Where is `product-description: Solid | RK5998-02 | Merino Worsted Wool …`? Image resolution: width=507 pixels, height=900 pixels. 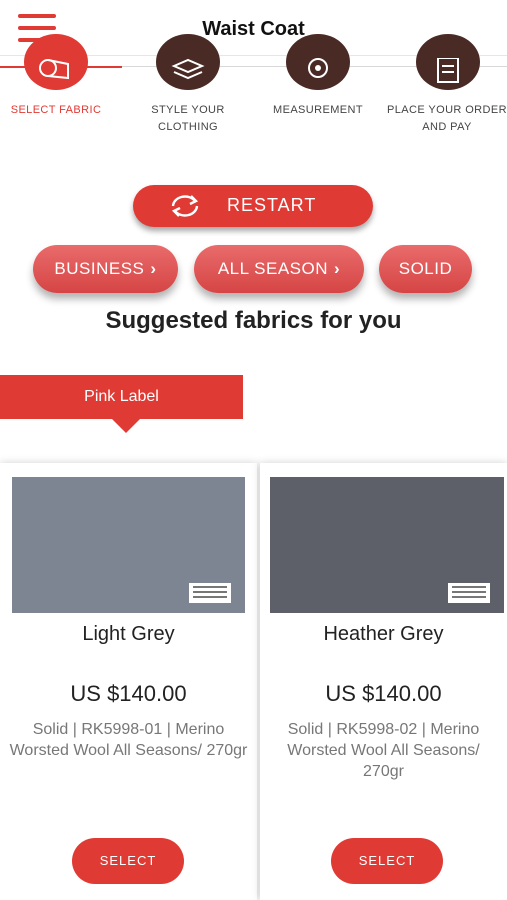 product-description: Solid | RK5998-02 | Merino Worsted Wool … is located at coordinates (383, 750).